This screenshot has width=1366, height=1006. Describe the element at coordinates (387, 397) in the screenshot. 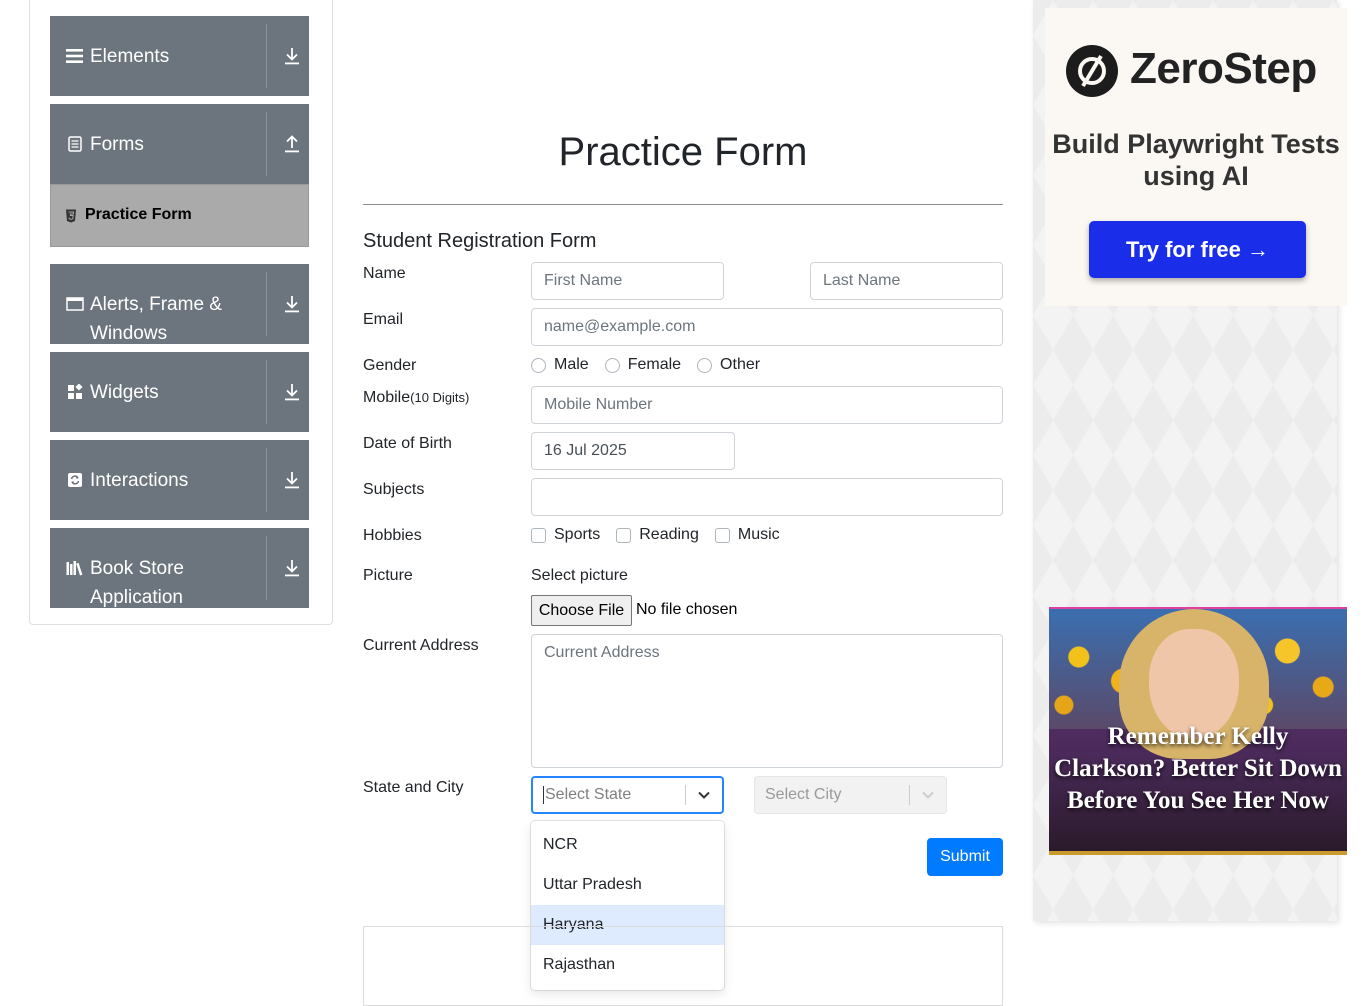

I see `mobile-label-text: Mobile` at that location.